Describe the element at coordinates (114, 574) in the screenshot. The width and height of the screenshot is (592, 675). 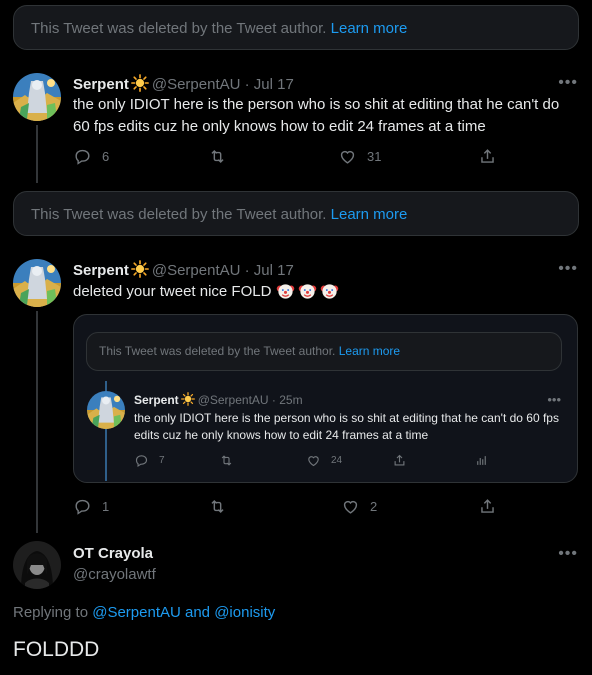
I see `main-handle: @crayolawtf` at that location.